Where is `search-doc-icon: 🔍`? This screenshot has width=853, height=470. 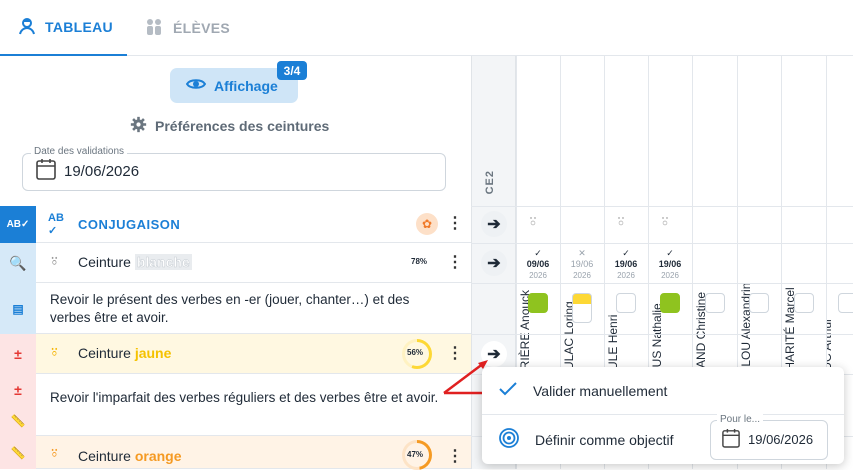 search-doc-icon: 🔍 is located at coordinates (18, 262).